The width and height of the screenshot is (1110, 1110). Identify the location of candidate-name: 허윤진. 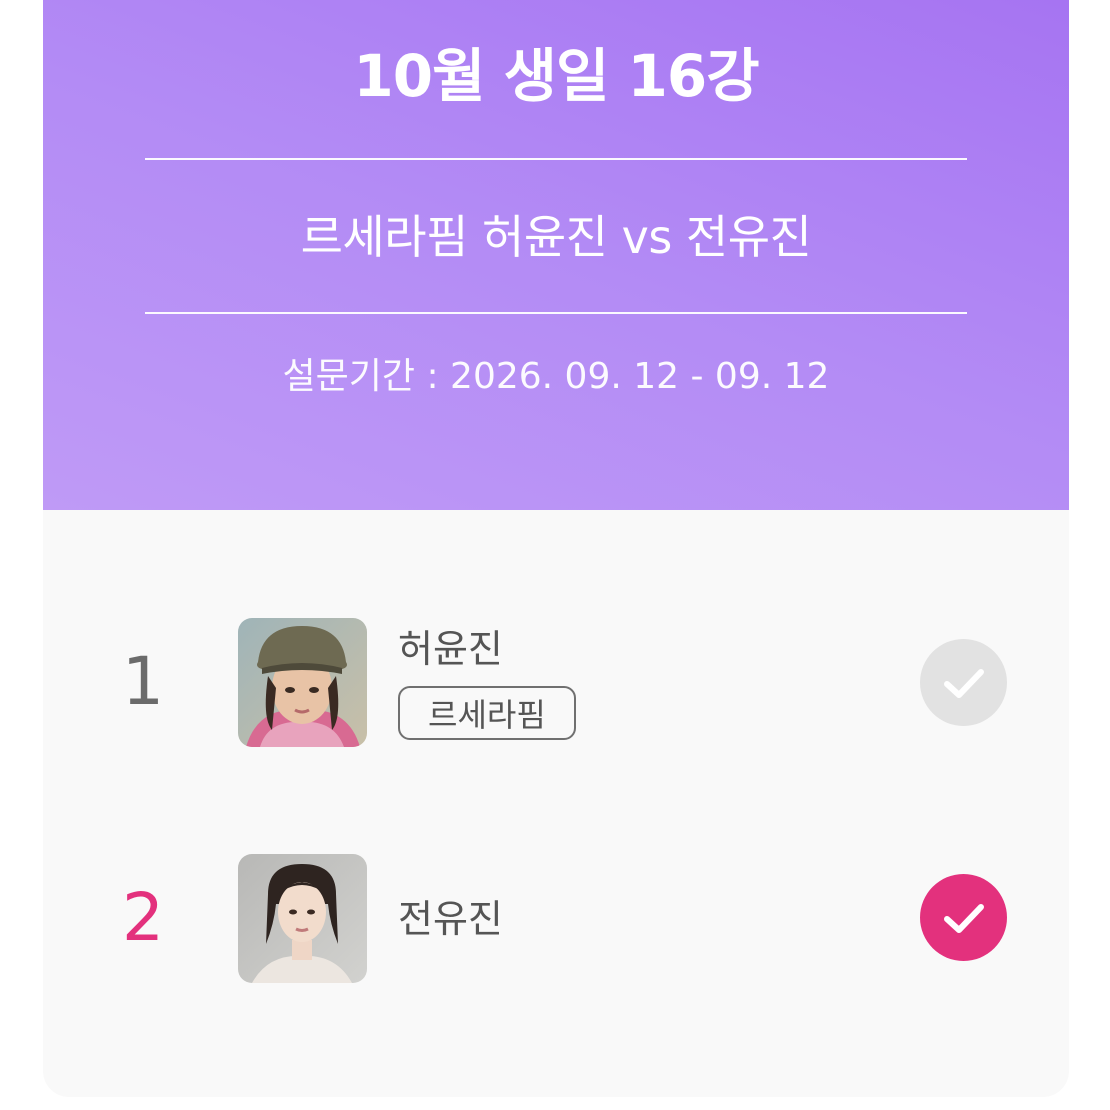
(450, 649).